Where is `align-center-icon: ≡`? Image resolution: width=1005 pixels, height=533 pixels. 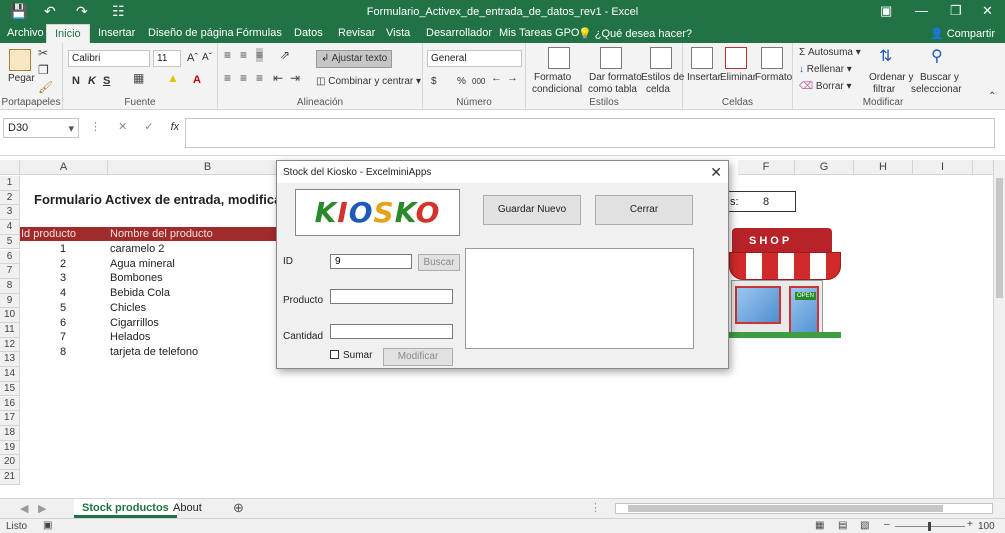
align-center-icon: ≡ is located at coordinates (243, 78).